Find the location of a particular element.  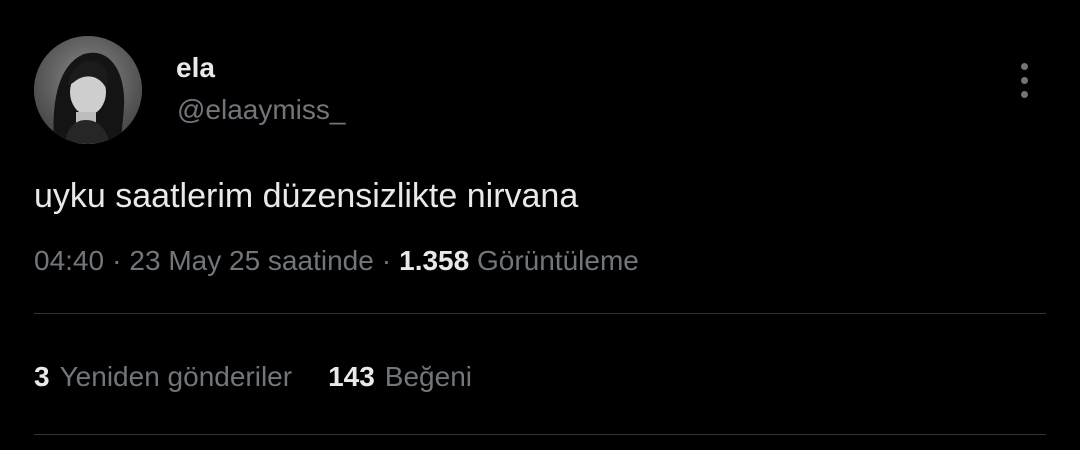

retweets-stat: 3 Yeniden gönderiler is located at coordinates (163, 377).